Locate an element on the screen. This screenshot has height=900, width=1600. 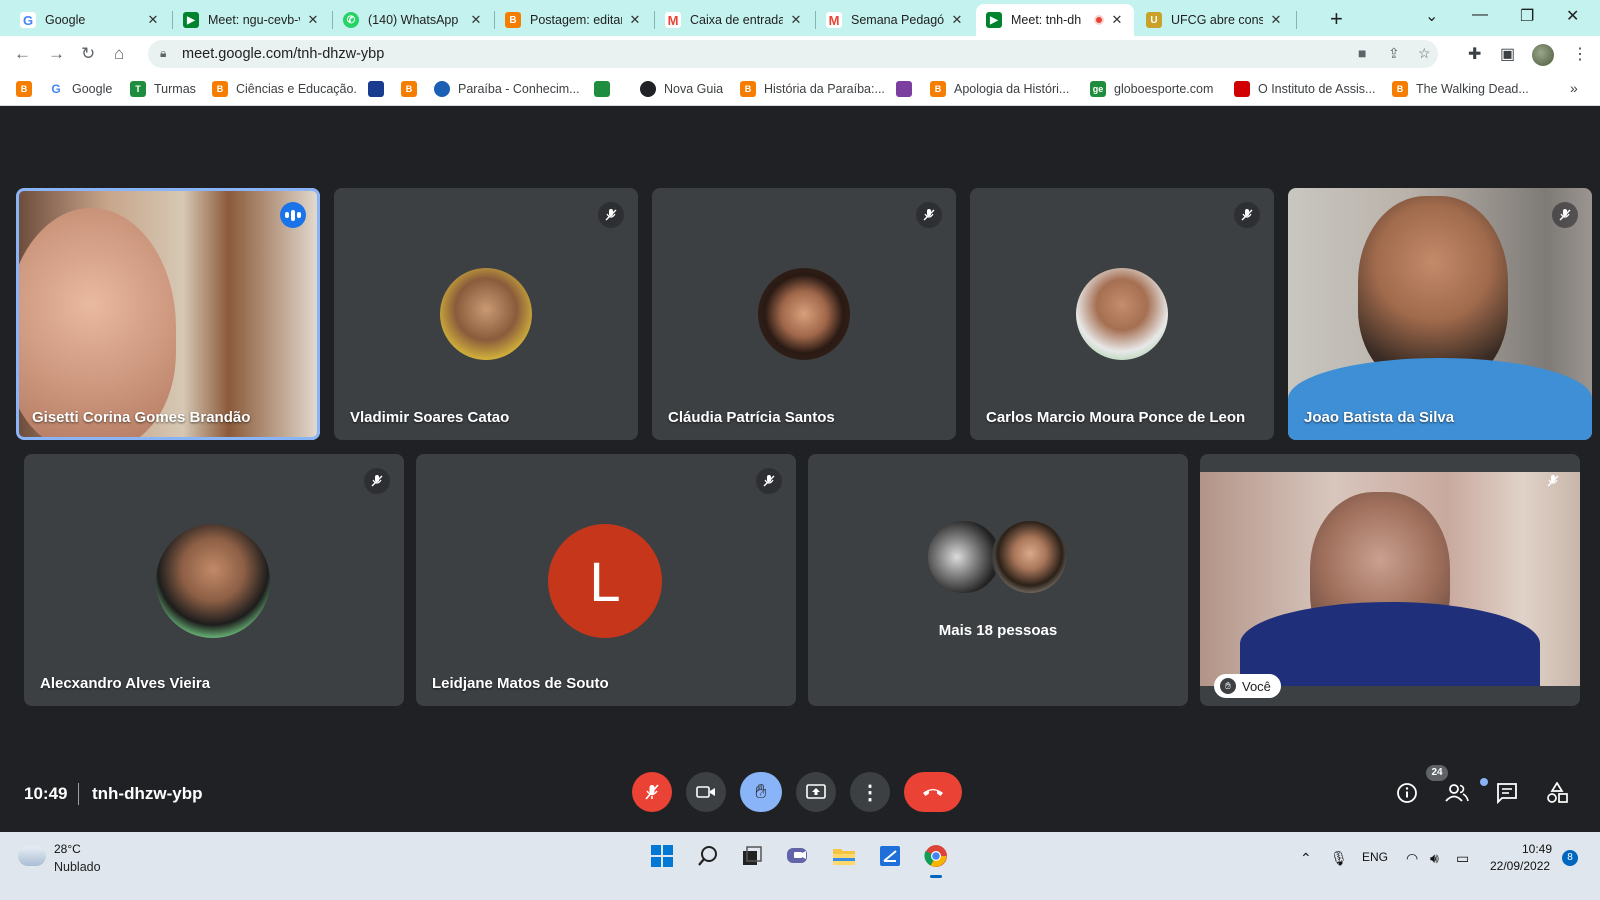
more-vert-icon: ⋮ is located at coordinates (870, 792).